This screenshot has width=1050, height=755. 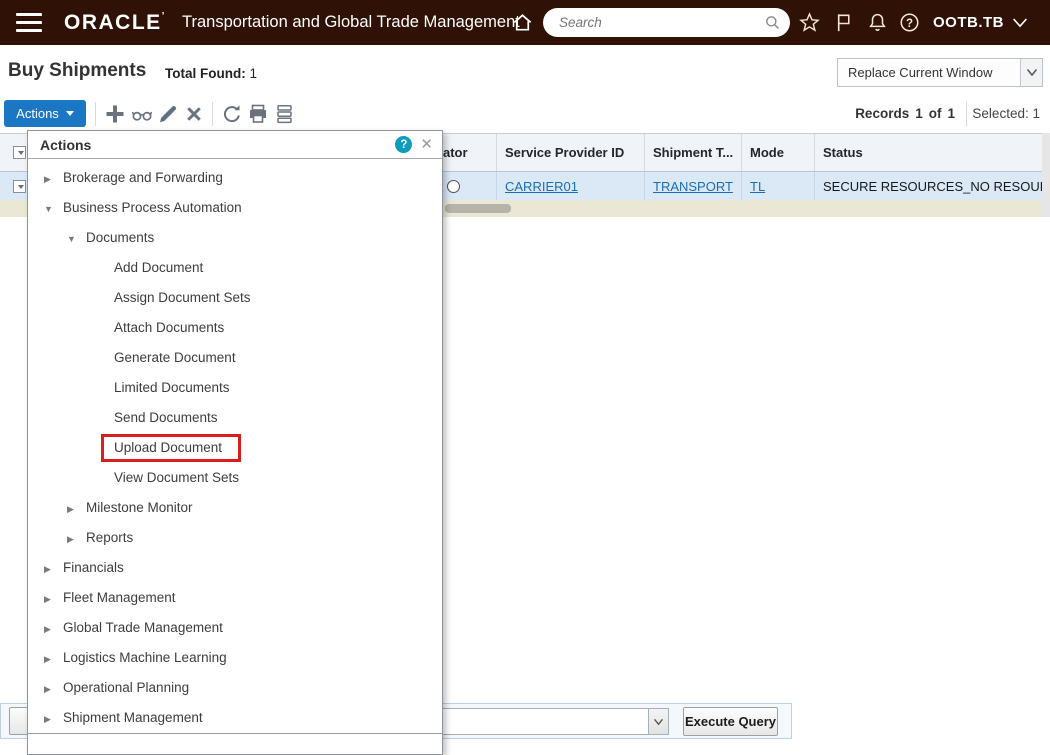 I want to click on rows-list-icon, so click(x=284, y=114).